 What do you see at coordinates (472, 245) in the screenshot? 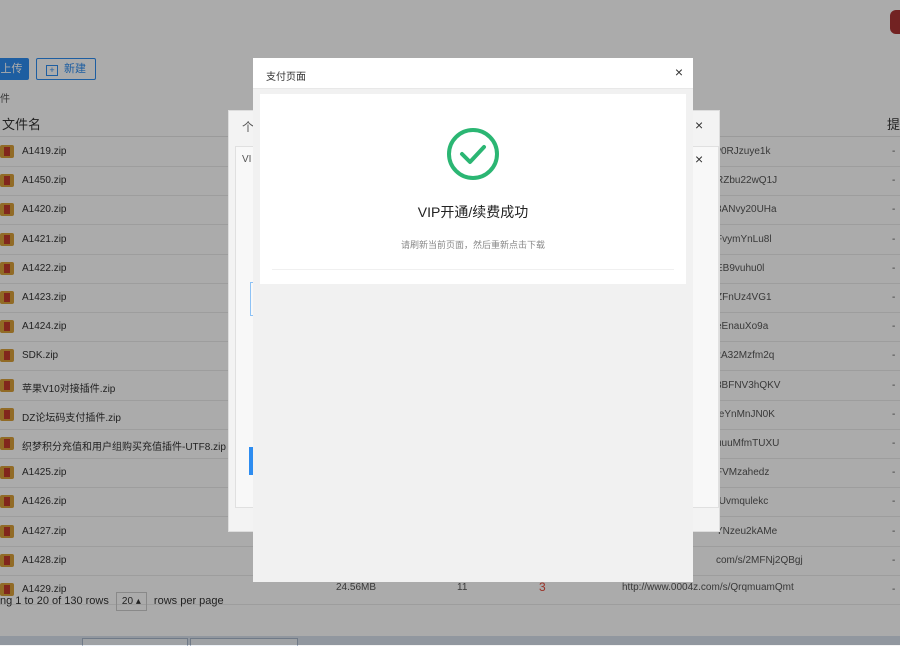
I see `success-subtitle: 请刷新当前页面，然后重新点击下载` at bounding box center [472, 245].